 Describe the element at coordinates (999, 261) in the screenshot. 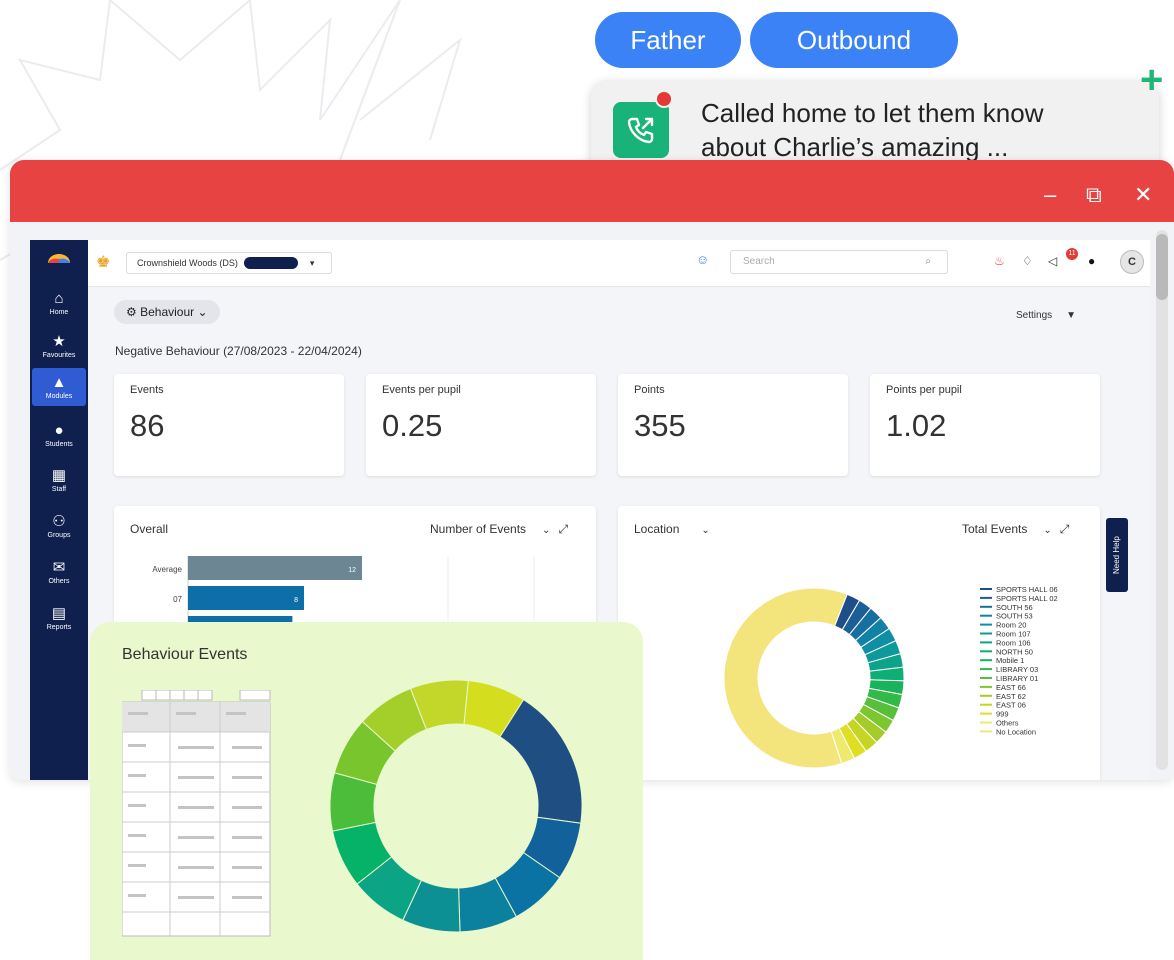

I see `flame-icon: ♨` at that location.